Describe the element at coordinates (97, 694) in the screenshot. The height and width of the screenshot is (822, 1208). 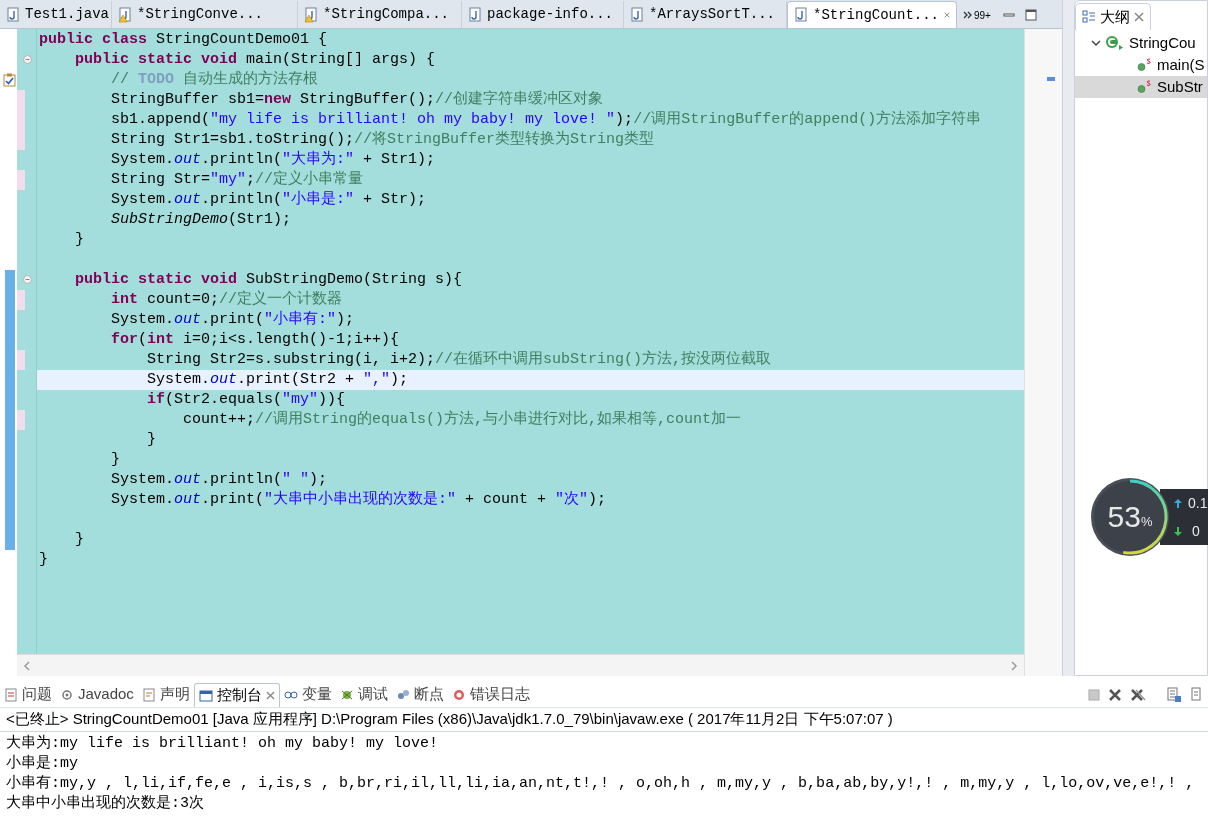
I see `console-tab: Javadoc` at that location.